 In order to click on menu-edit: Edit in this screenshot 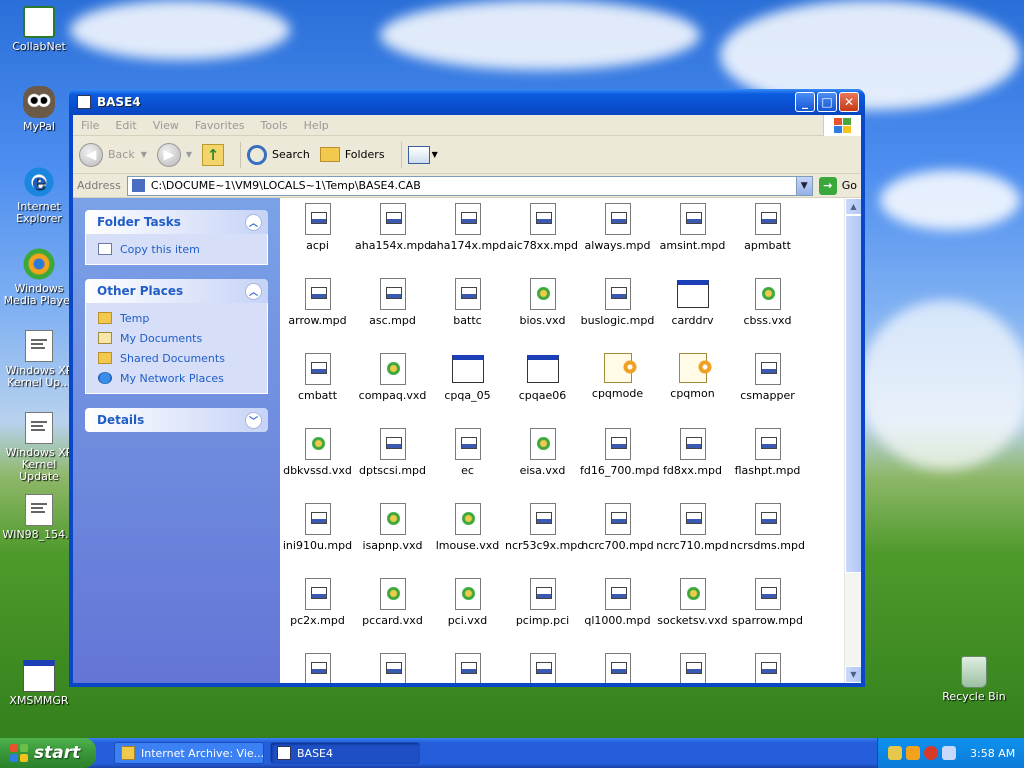, I will do `click(125, 125)`.